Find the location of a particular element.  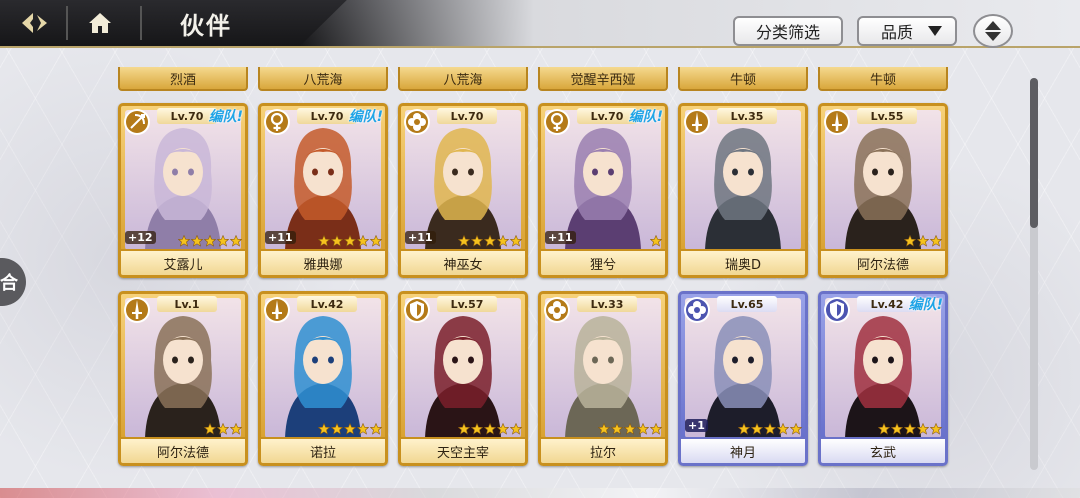

character-name: 狸兮 is located at coordinates (603, 262).